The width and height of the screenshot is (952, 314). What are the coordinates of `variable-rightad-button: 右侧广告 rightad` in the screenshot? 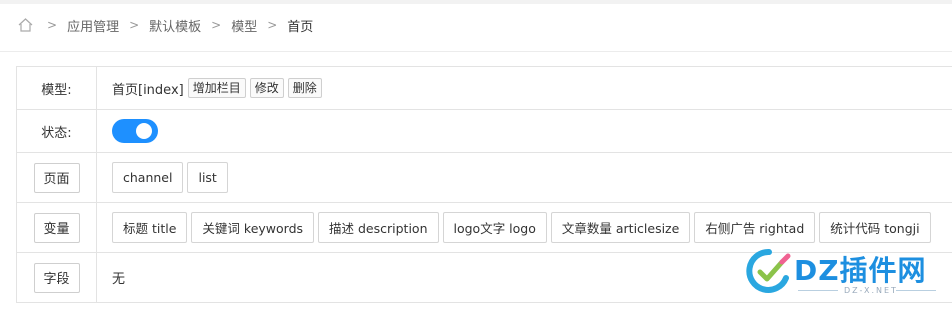 It's located at (755, 227).